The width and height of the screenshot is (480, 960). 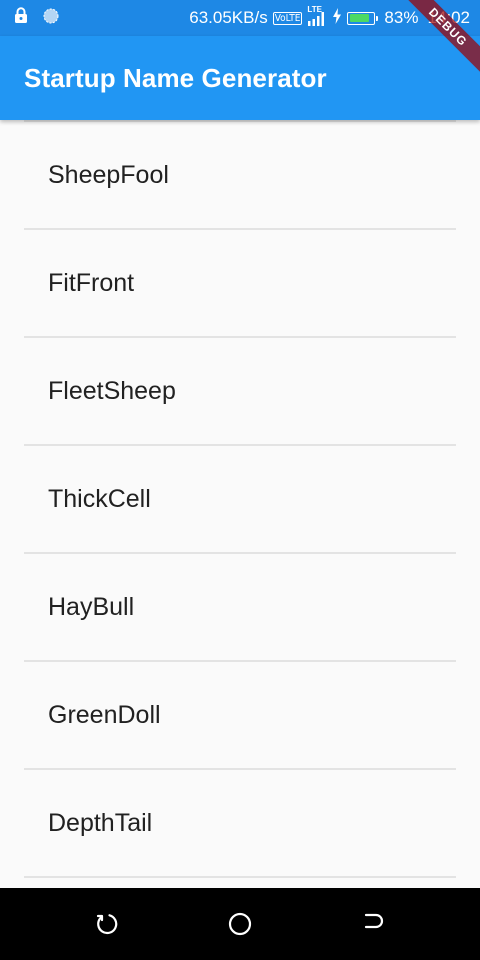 I want to click on list-item: FitFront, so click(x=240, y=283).